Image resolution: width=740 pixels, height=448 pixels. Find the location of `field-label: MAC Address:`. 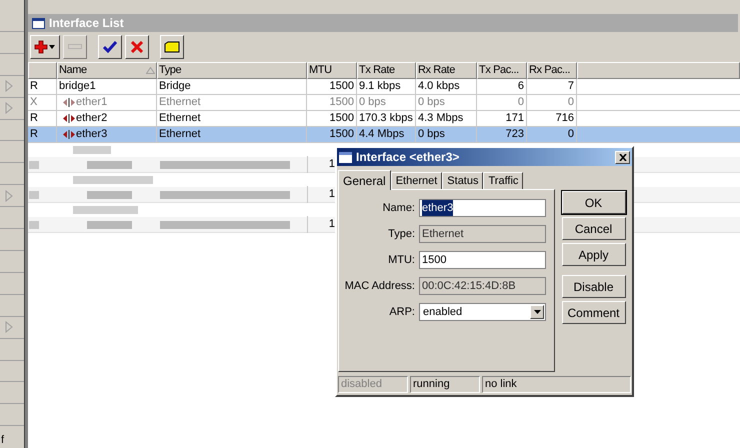

field-label: MAC Address: is located at coordinates (380, 286).